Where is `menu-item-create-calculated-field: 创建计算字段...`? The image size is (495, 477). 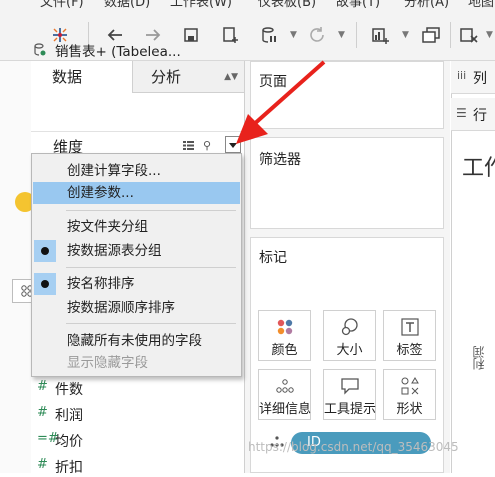 menu-item-create-calculated-field: 创建计算字段... is located at coordinates (136, 171).